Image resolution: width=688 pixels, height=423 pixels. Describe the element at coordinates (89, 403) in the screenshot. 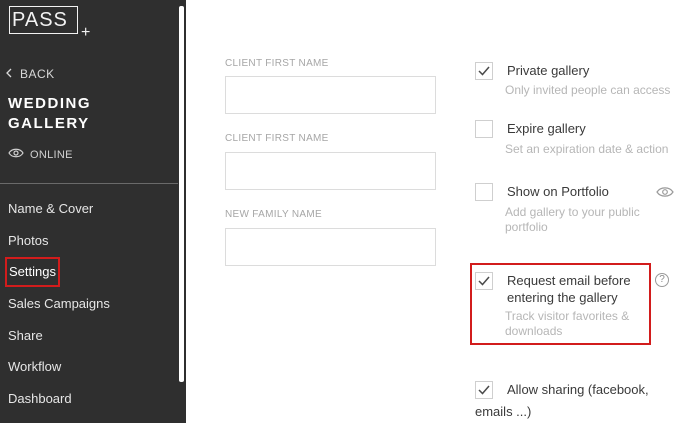

I see `sidebar-item-dashboard: Dashboard` at that location.